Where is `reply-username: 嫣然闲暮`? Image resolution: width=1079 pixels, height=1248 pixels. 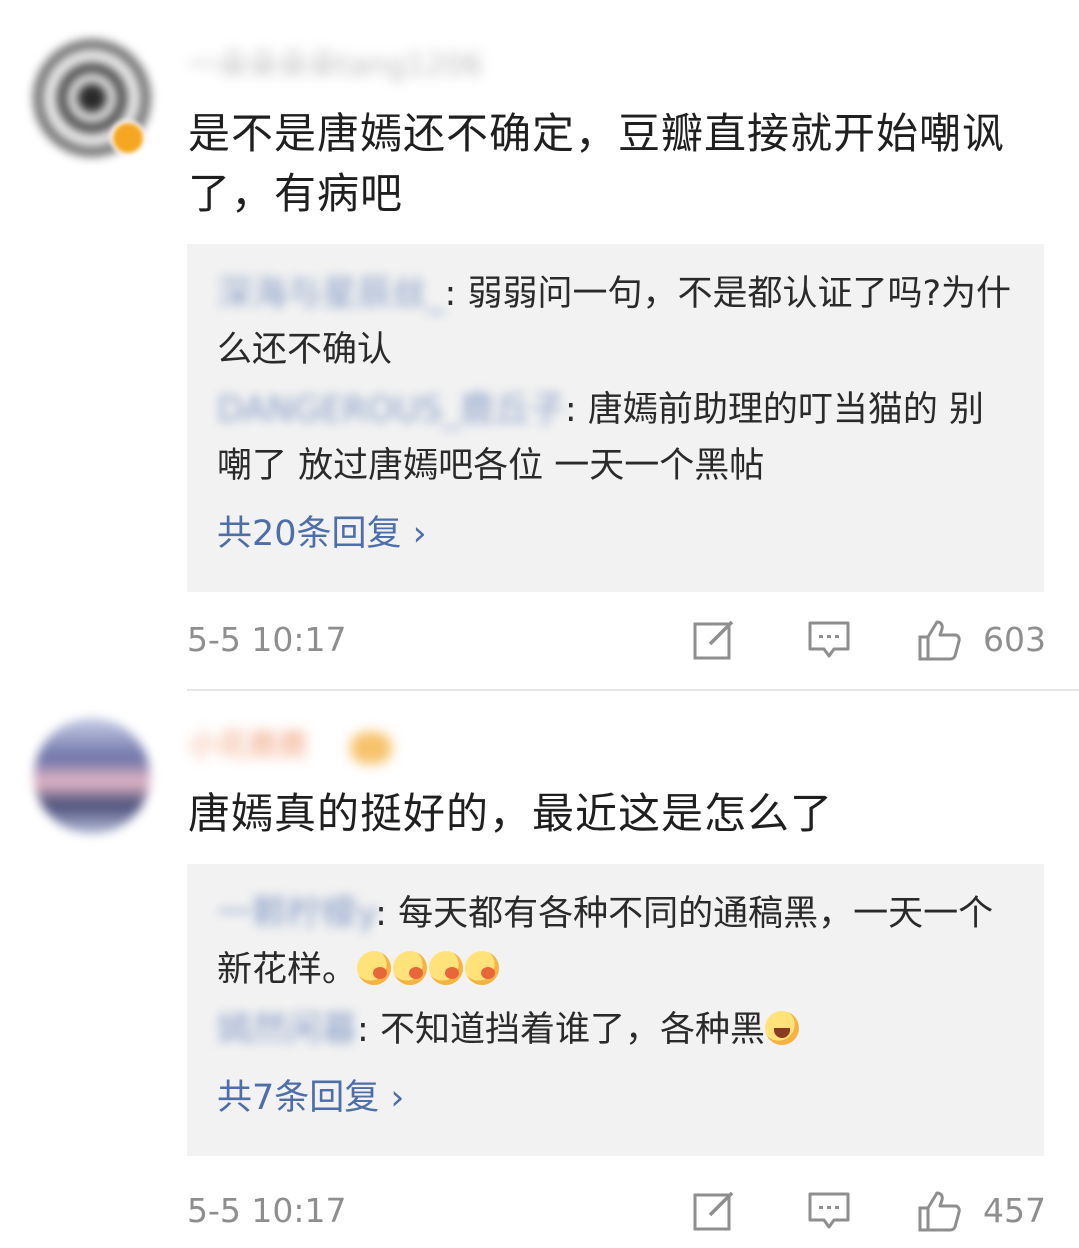 reply-username: 嫣然闲暮 is located at coordinates (287, 1030).